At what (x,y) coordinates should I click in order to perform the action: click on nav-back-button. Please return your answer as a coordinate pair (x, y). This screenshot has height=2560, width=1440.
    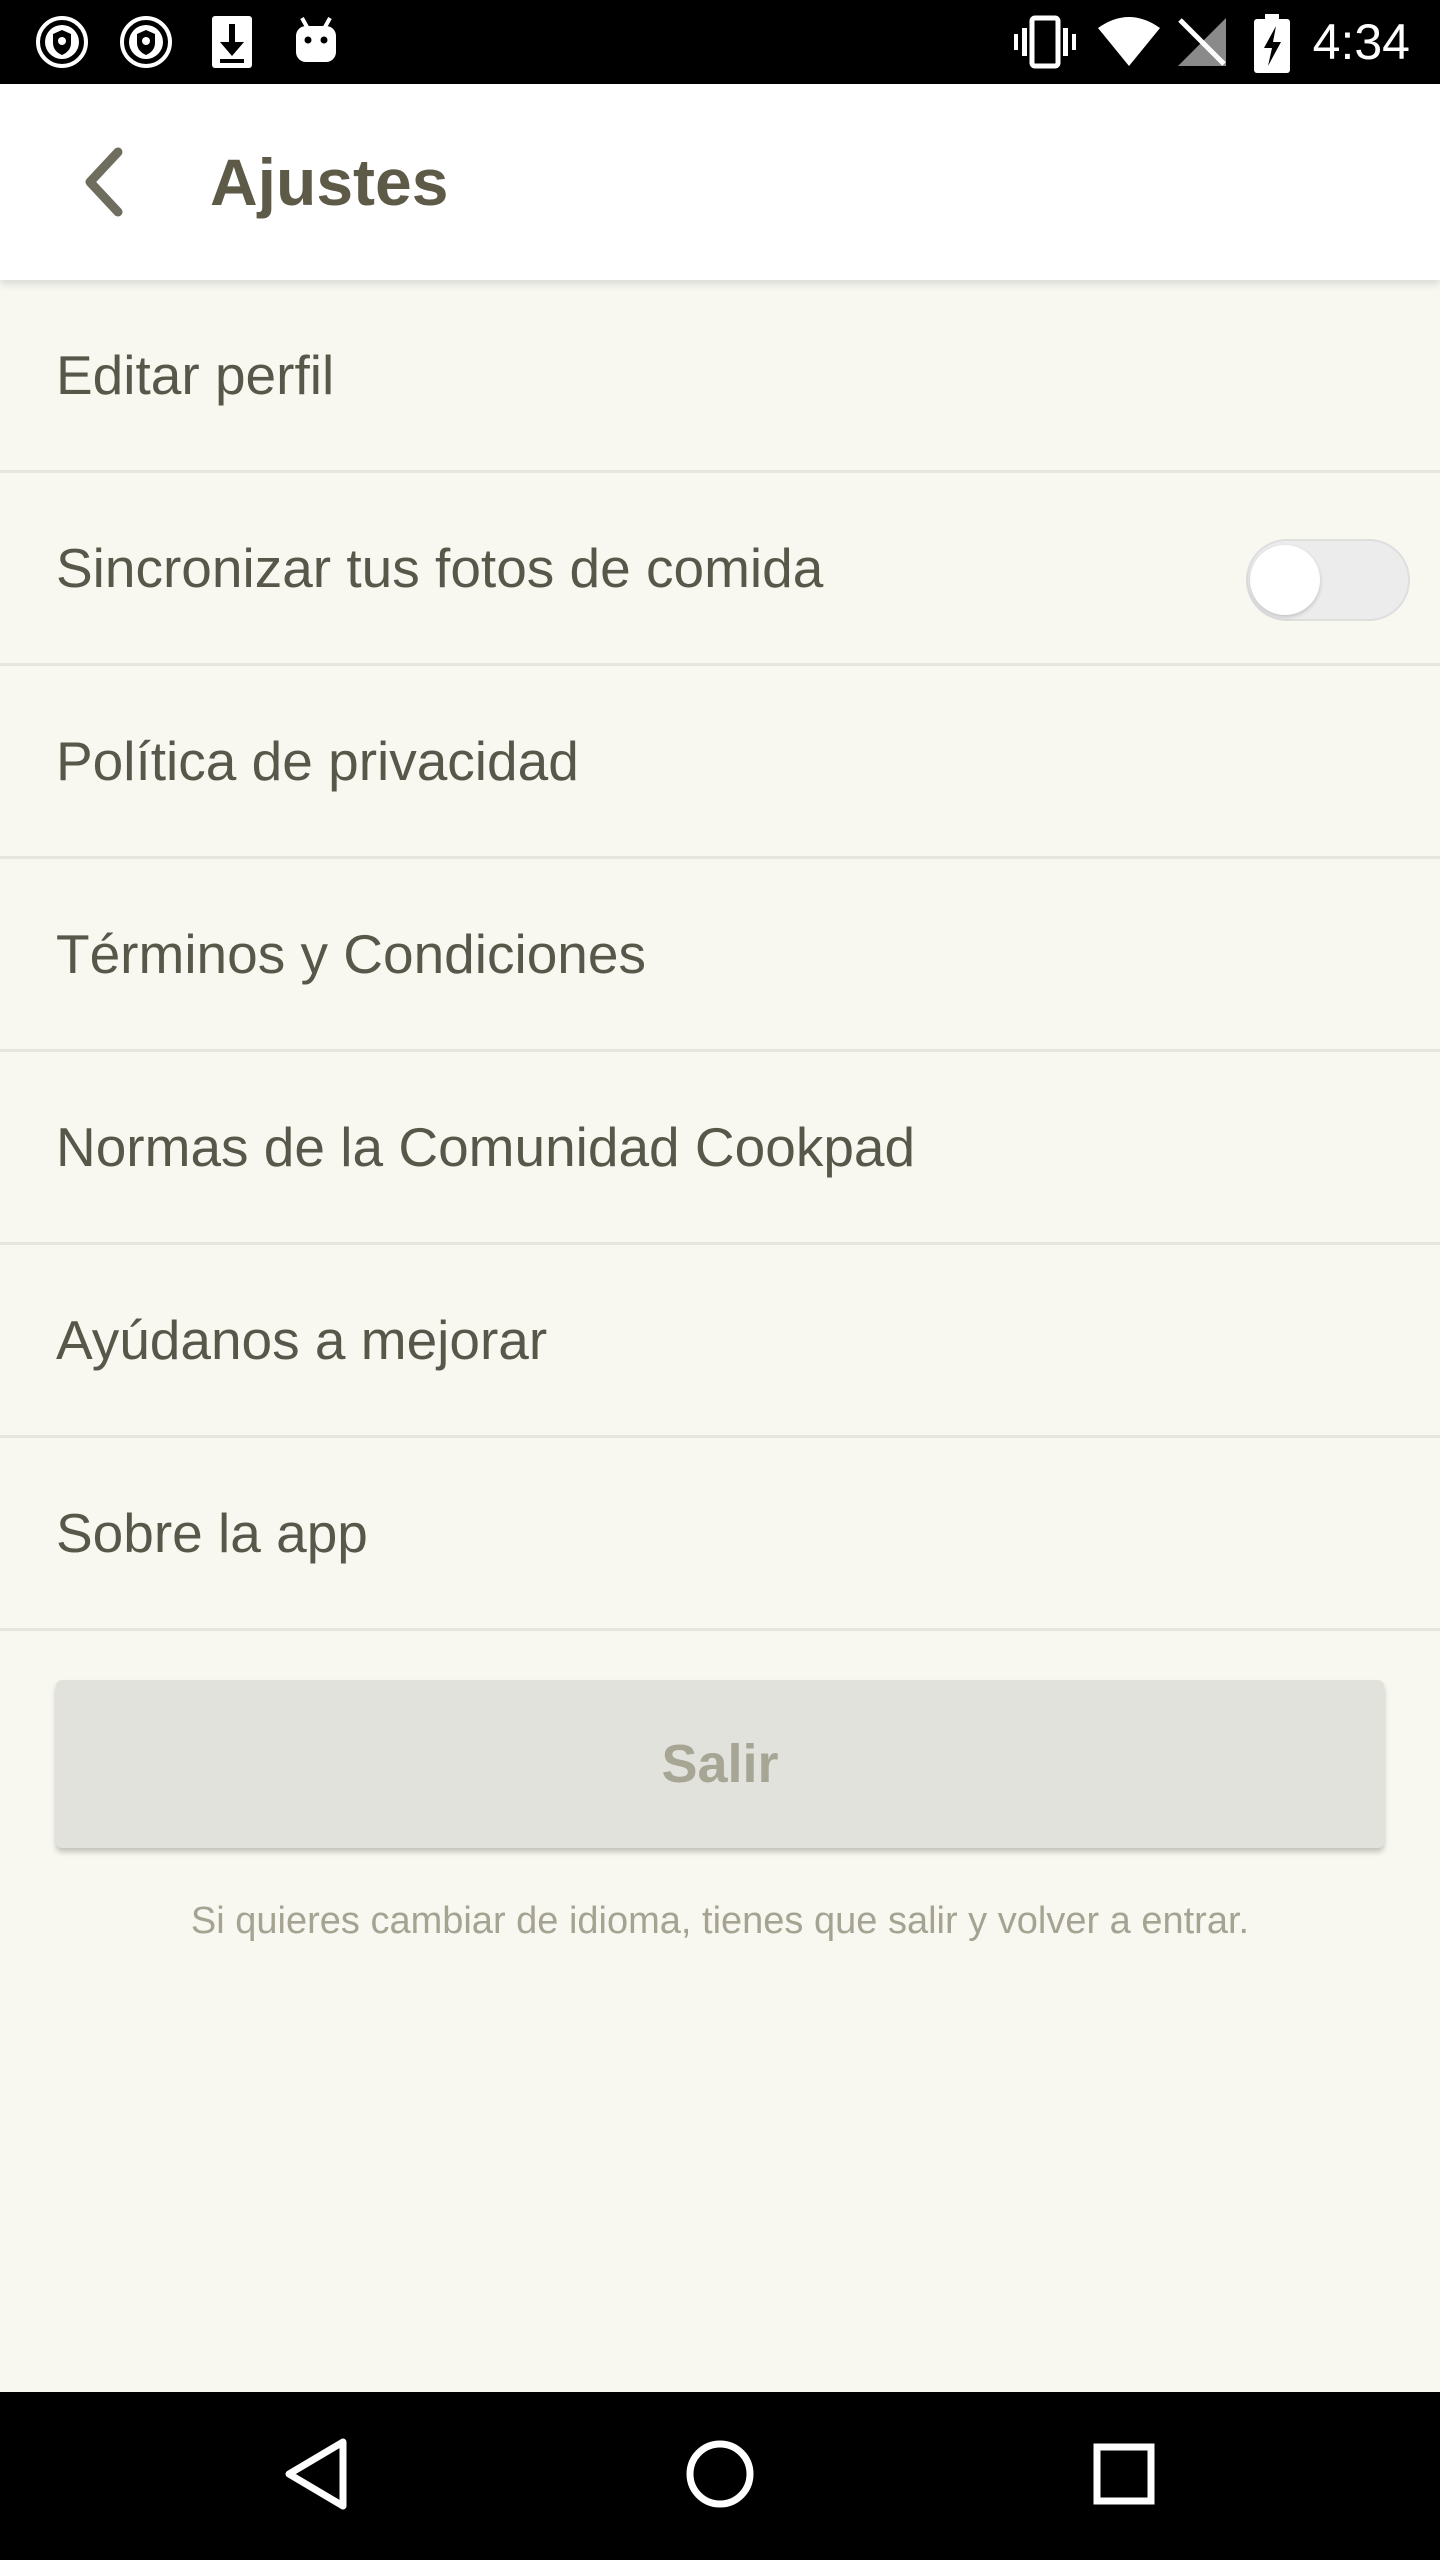
    Looking at the image, I should click on (316, 2476).